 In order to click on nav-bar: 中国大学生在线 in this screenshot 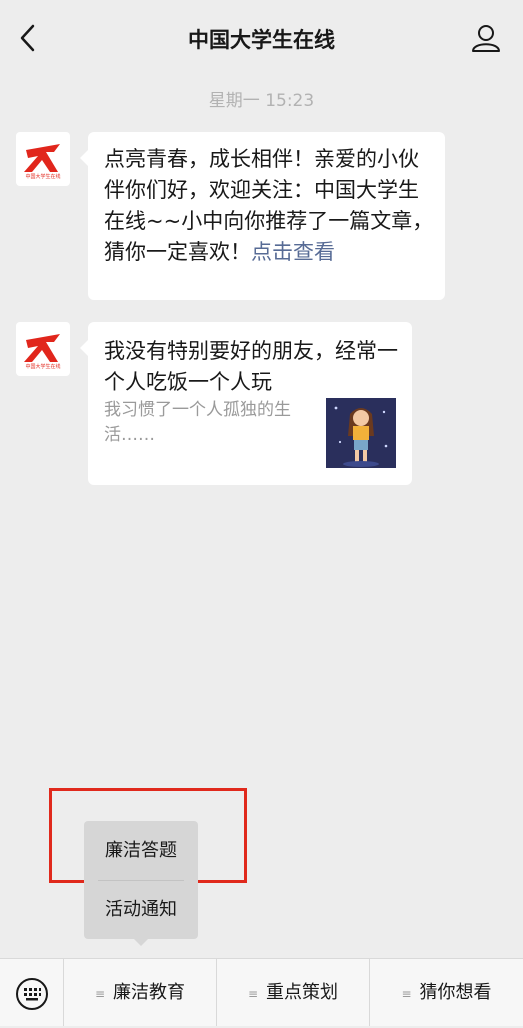, I will do `click(261, 38)`.